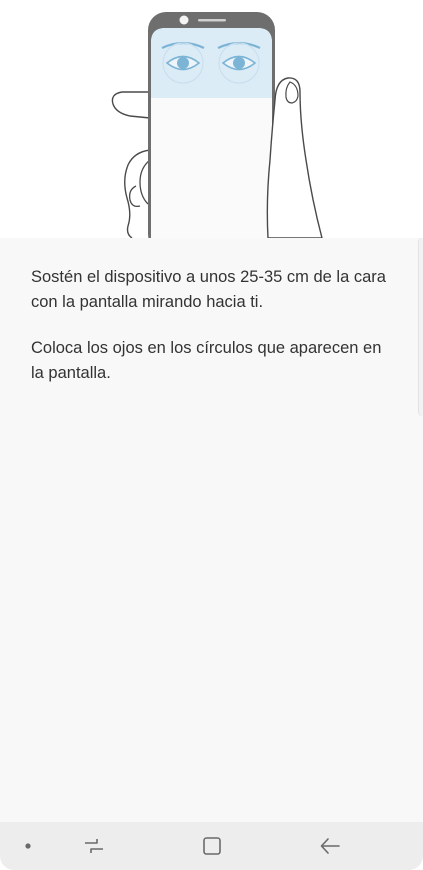  I want to click on phone-speaker, so click(212, 20).